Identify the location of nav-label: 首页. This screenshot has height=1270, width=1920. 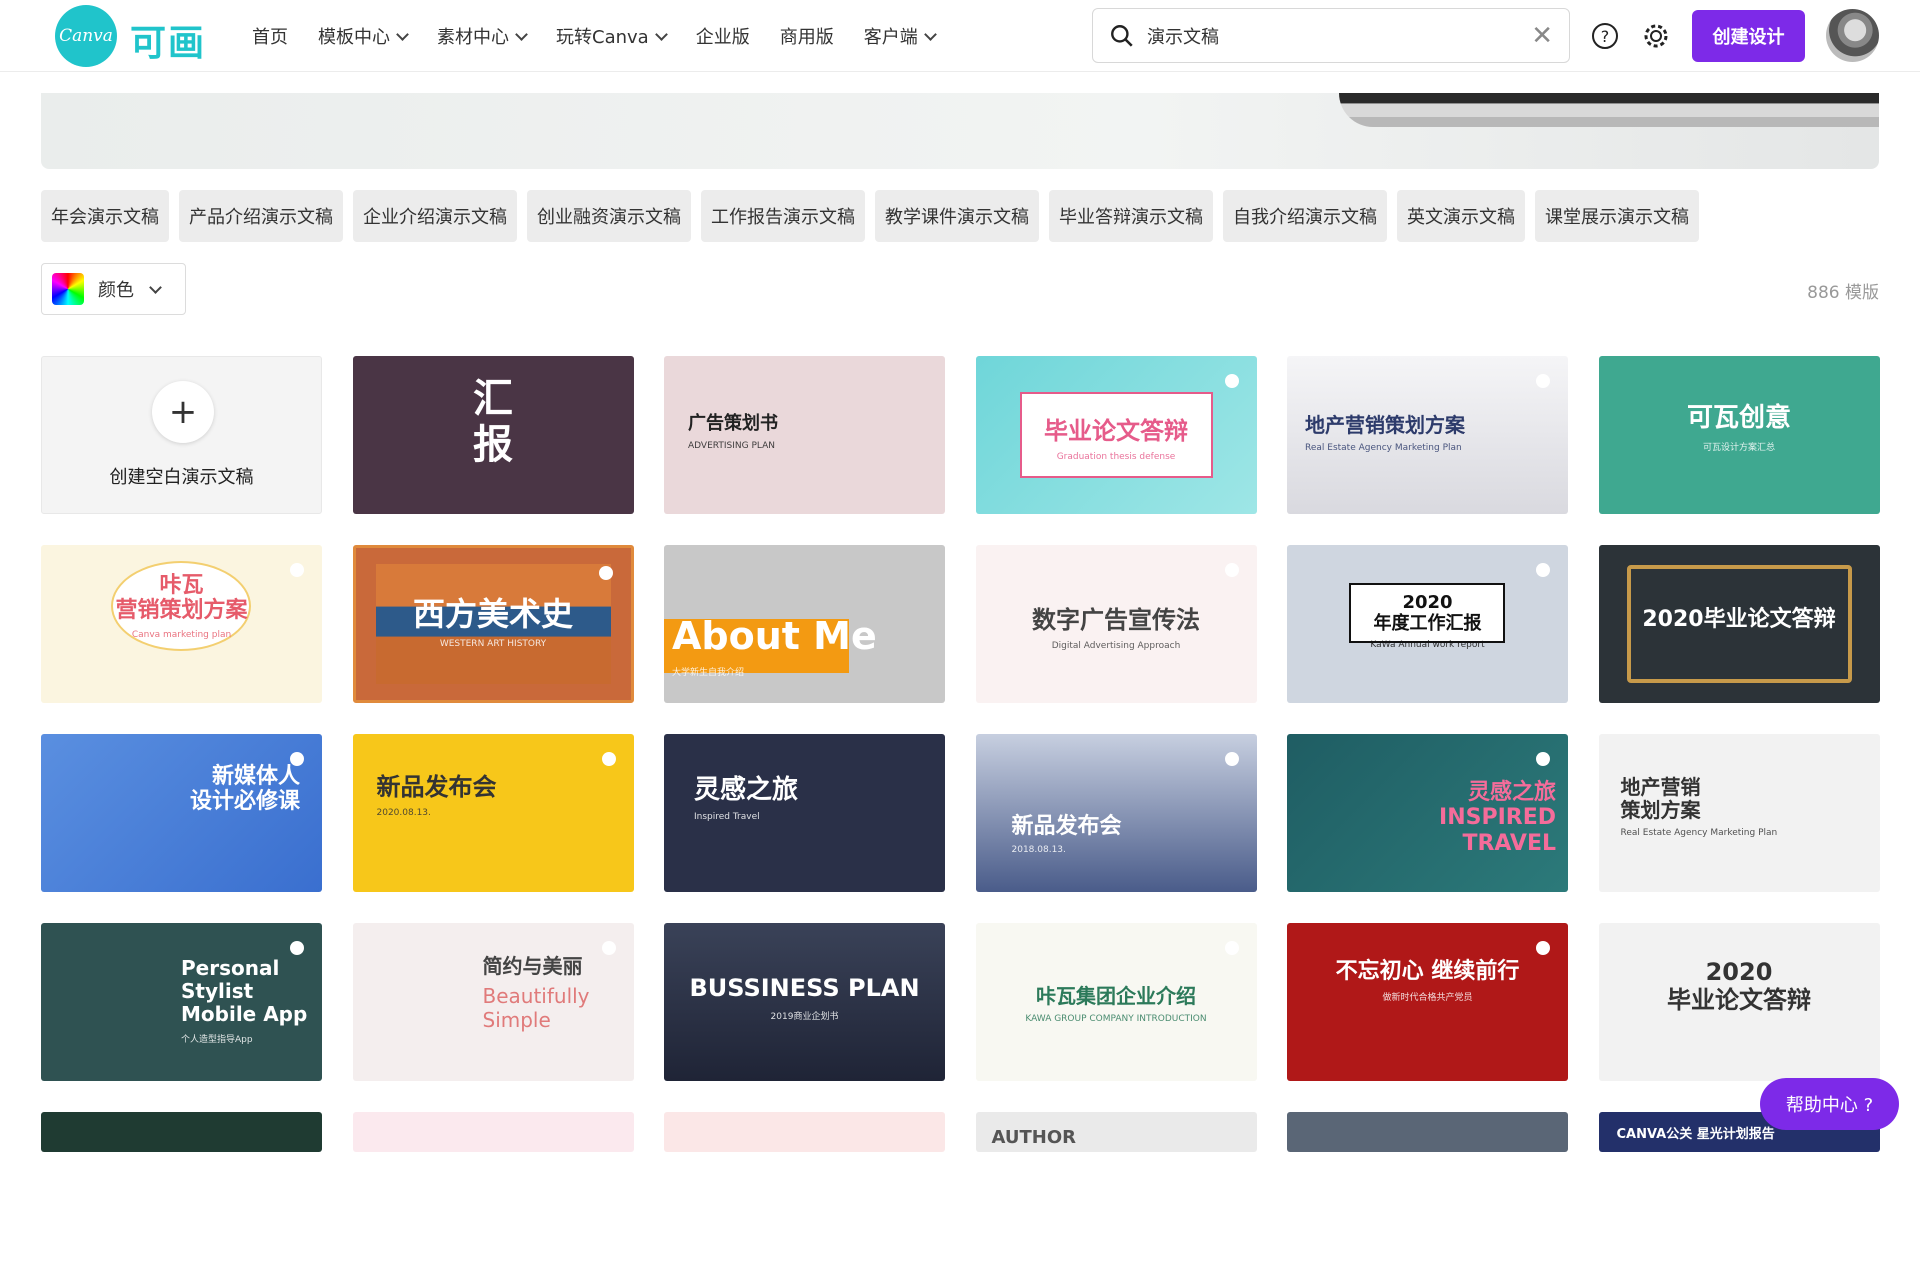
(270, 37).